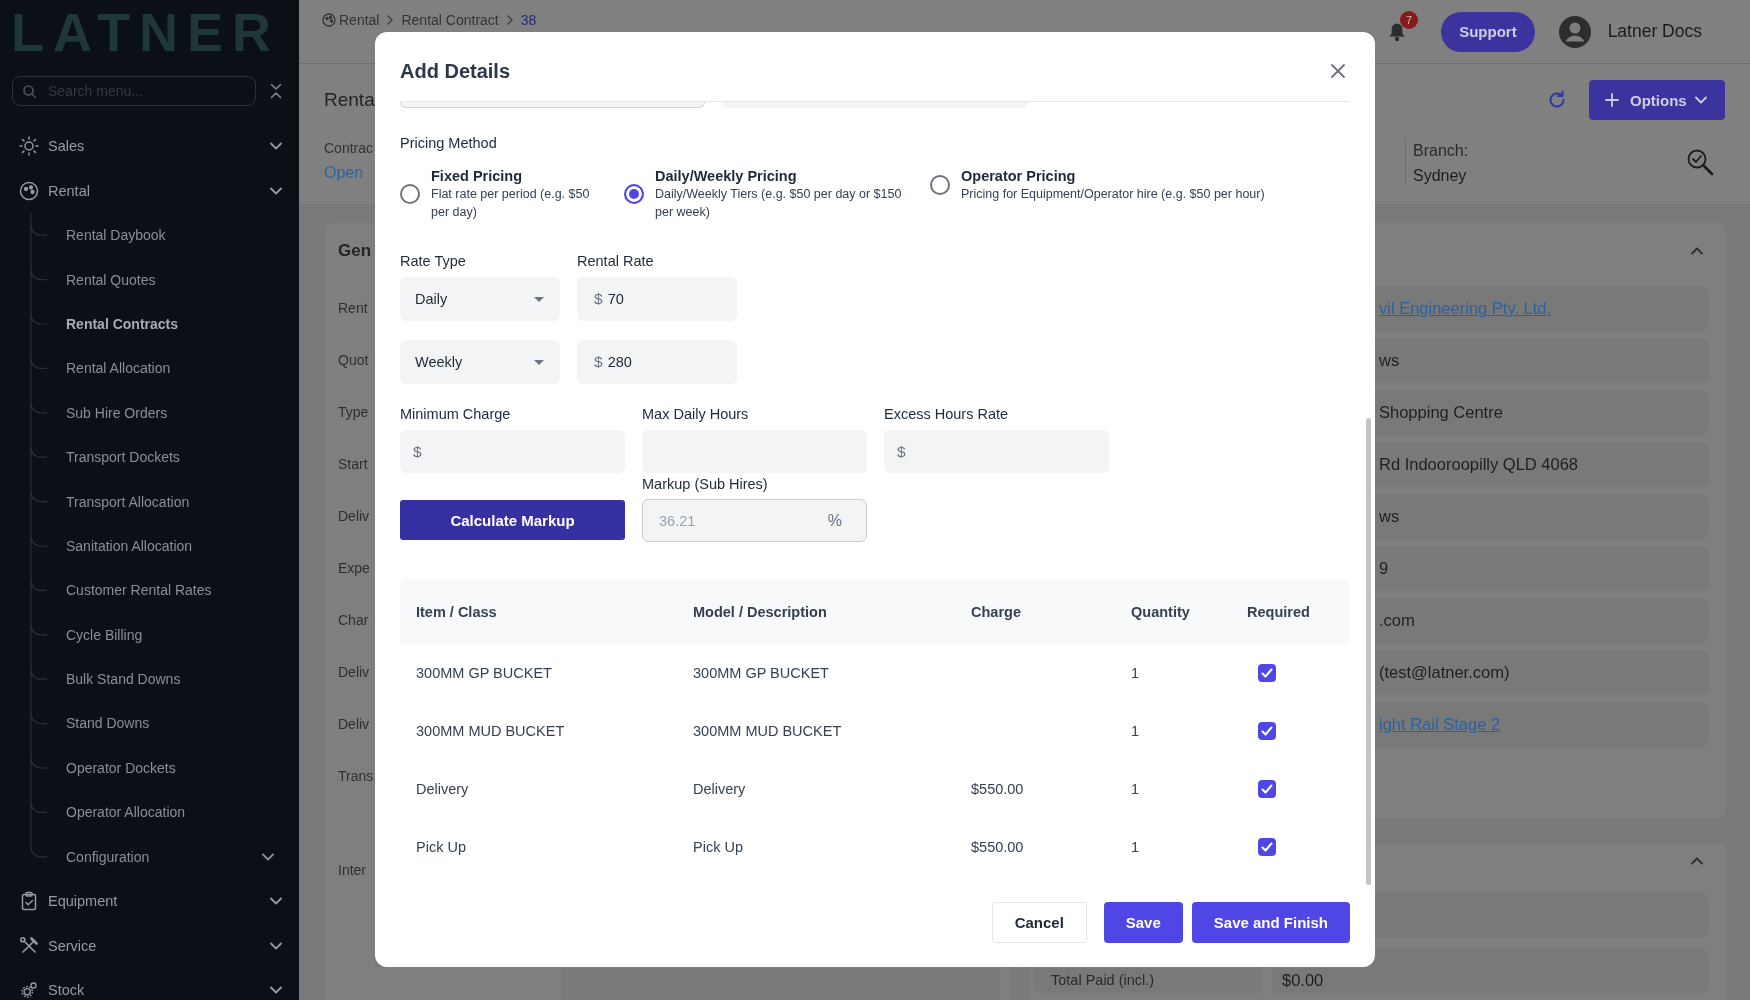  What do you see at coordinates (657, 299) in the screenshot?
I see `input-field: $ 70` at bounding box center [657, 299].